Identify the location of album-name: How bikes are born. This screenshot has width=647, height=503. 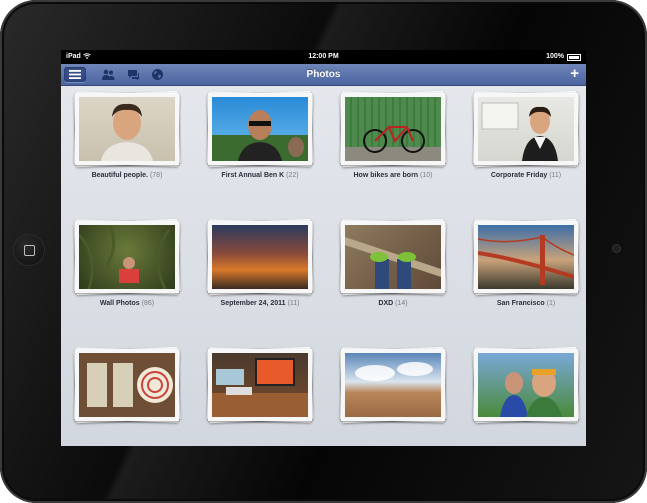
(386, 175).